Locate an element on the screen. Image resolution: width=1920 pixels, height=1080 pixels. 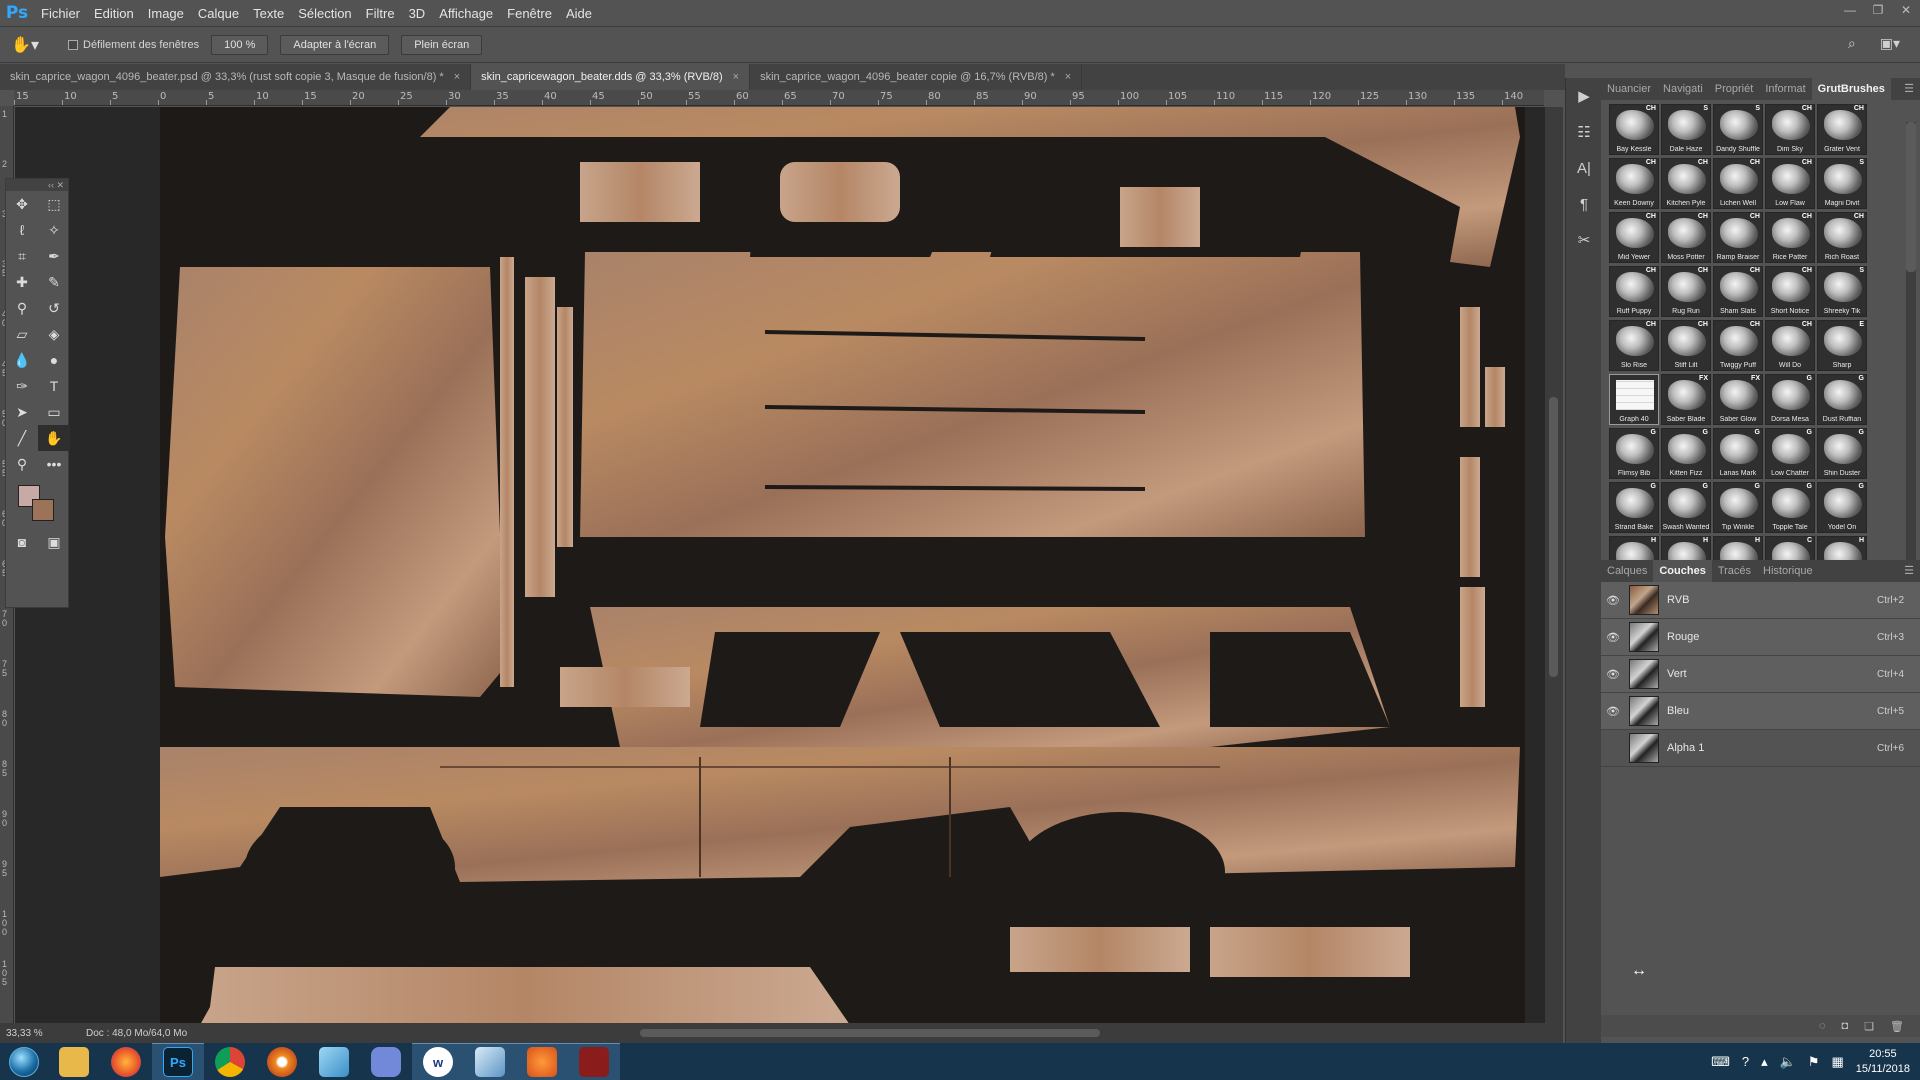
brush-preset: G Lanas Mark is located at coordinates (1738, 453).